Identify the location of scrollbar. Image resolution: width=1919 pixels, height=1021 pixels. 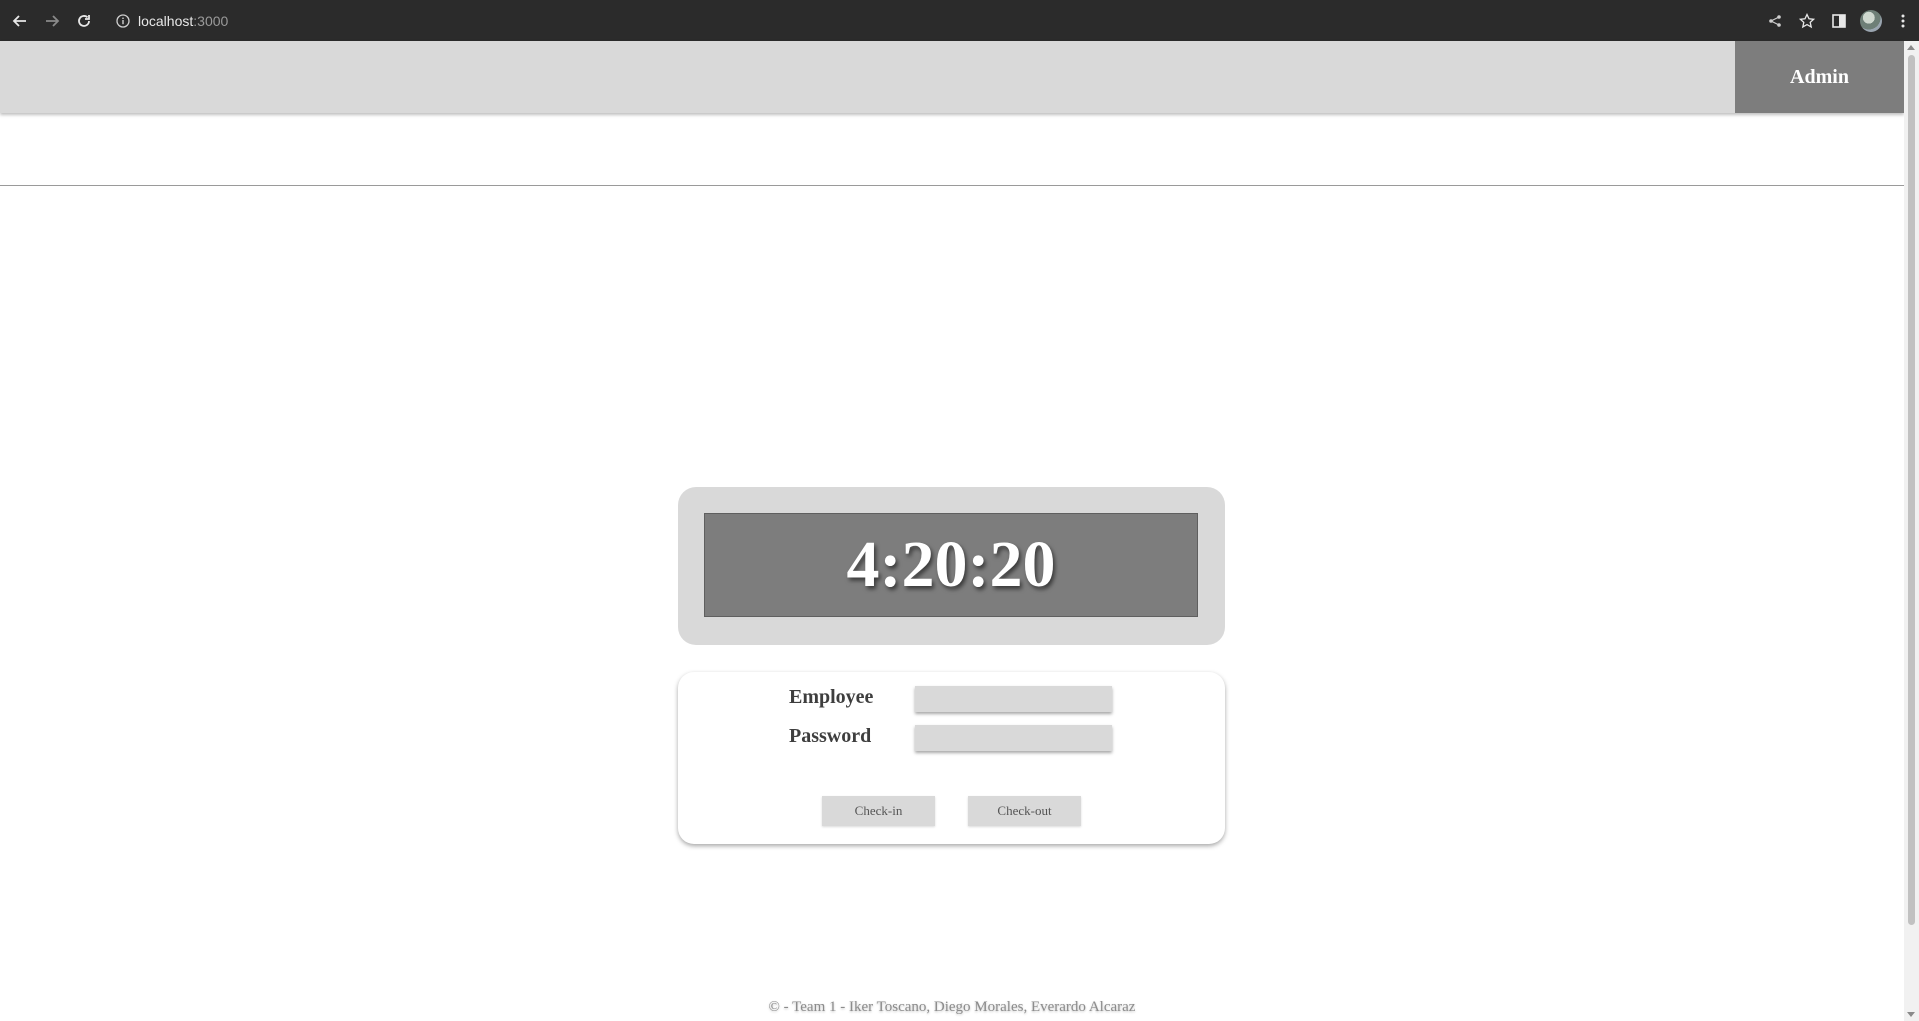
(1911, 531).